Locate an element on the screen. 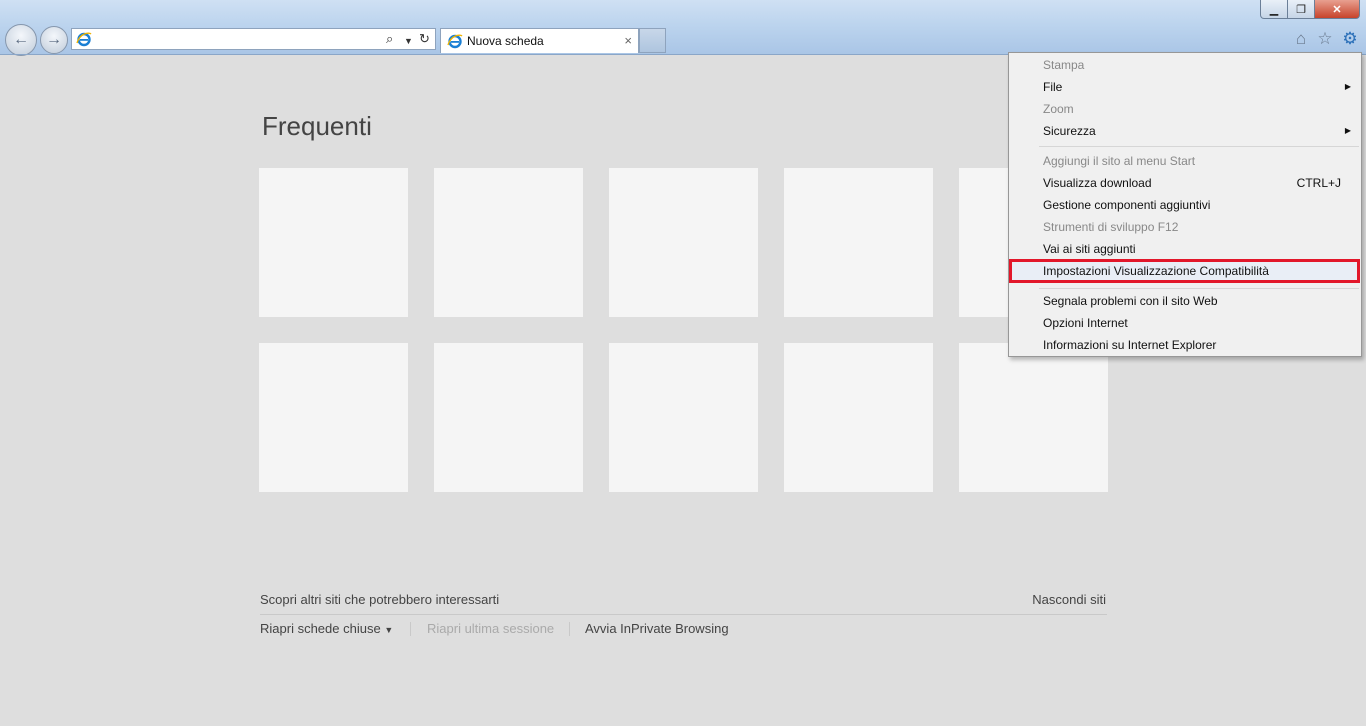 The image size is (1366, 726). menu-item-report-problems: Segnala problemi con il sito Web is located at coordinates (1130, 301).